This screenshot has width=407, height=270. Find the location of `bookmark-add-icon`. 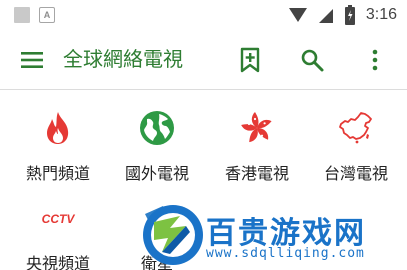

bookmark-add-icon is located at coordinates (250, 60).